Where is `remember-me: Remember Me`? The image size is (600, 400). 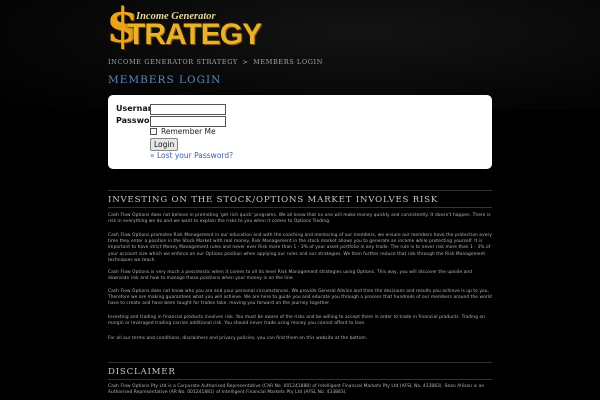 remember-me: Remember Me is located at coordinates (183, 131).